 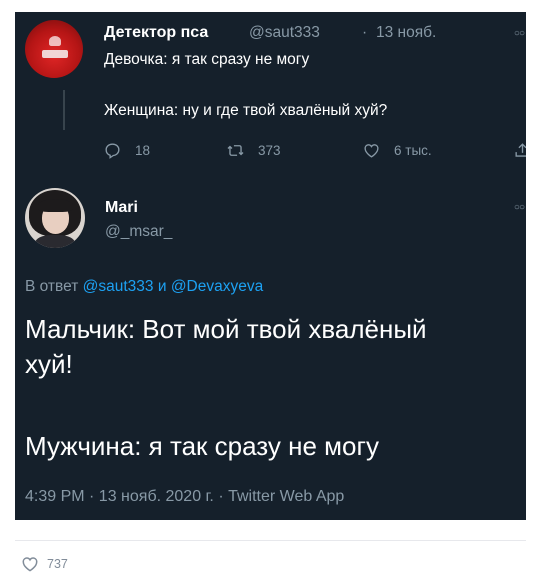 I want to click on mention-link: @Devaxyeva, so click(x=217, y=286).